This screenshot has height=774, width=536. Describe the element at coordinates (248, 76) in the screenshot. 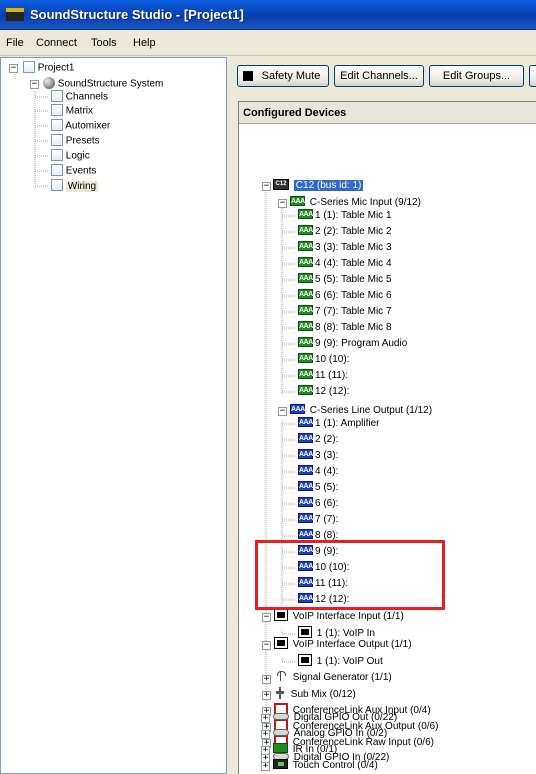

I see `mute-indicator-icon` at that location.